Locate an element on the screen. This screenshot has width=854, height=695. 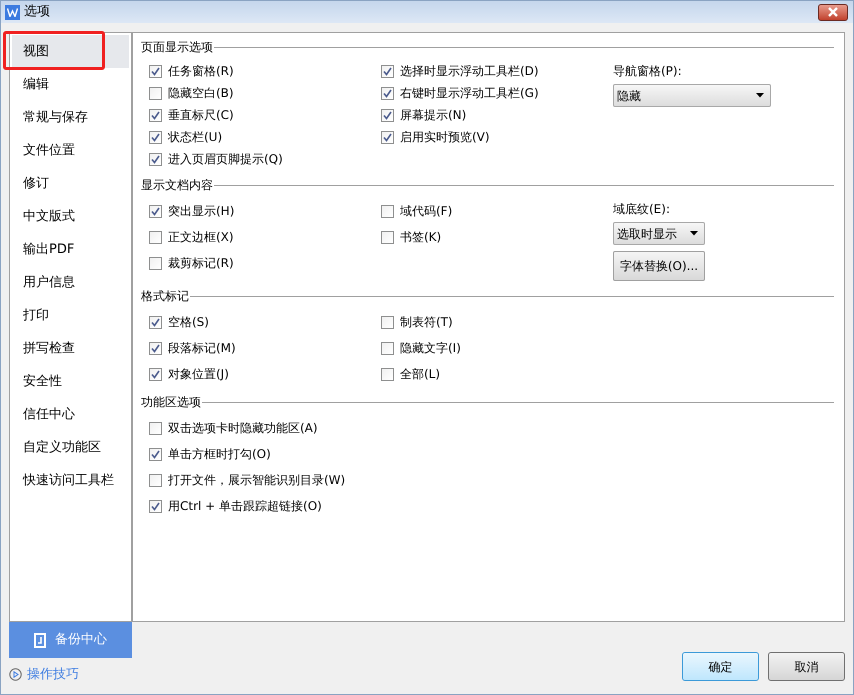
ok-button: 确定 is located at coordinates (720, 666).